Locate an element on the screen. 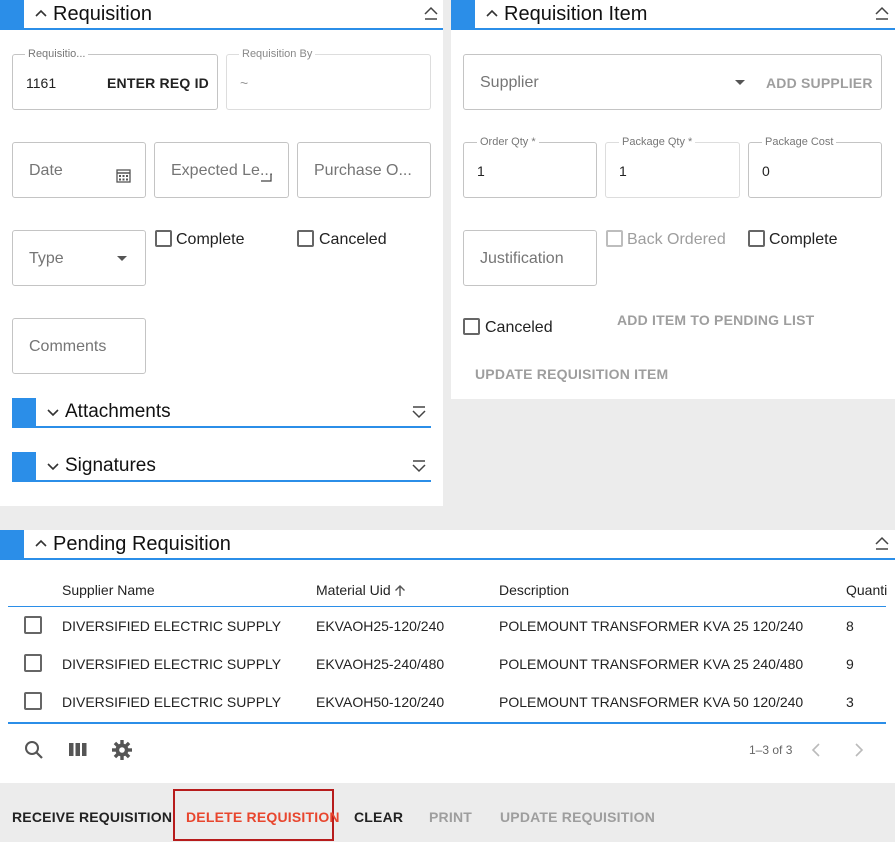 This screenshot has width=895, height=842. comments-placeholder: Comments is located at coordinates (68, 346).